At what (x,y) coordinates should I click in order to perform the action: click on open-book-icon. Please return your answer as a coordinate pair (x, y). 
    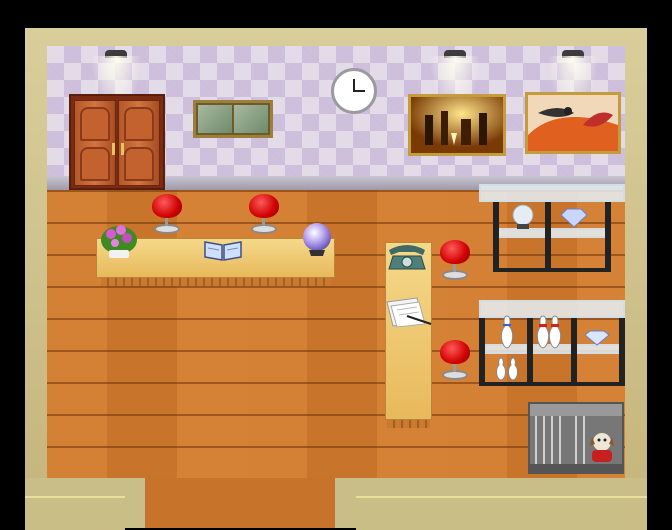
    Looking at the image, I should click on (223, 251).